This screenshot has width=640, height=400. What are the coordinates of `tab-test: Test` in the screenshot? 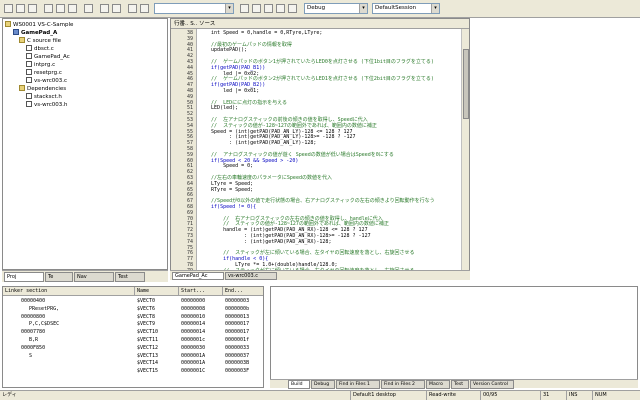 It's located at (130, 277).